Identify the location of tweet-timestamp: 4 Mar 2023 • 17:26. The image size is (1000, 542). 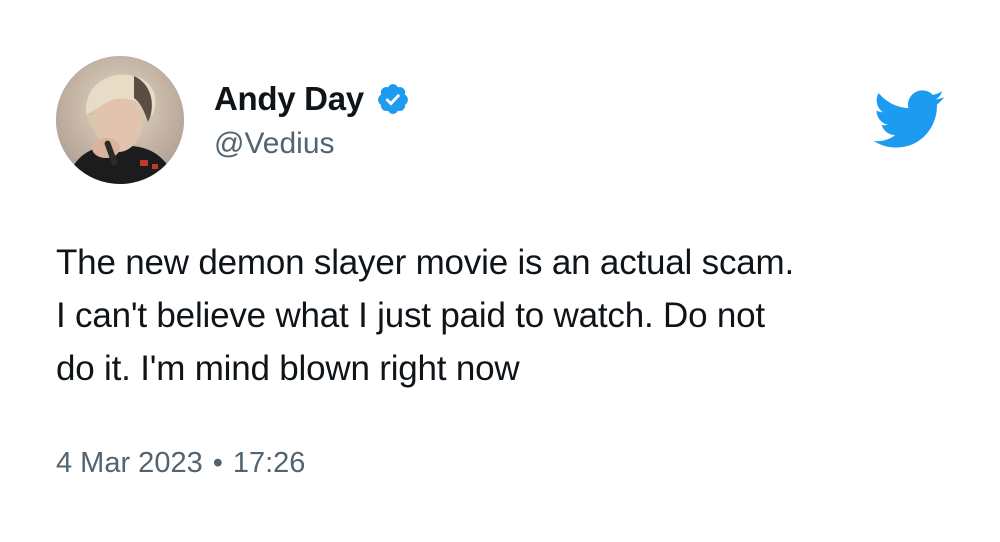
(180, 463).